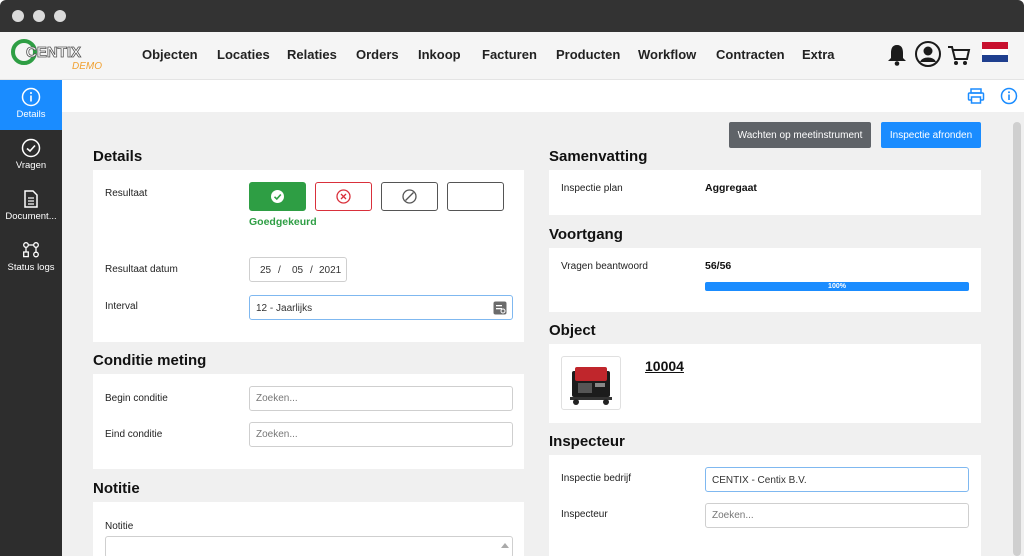  I want to click on sidebar-item-label: Details, so click(31, 114).